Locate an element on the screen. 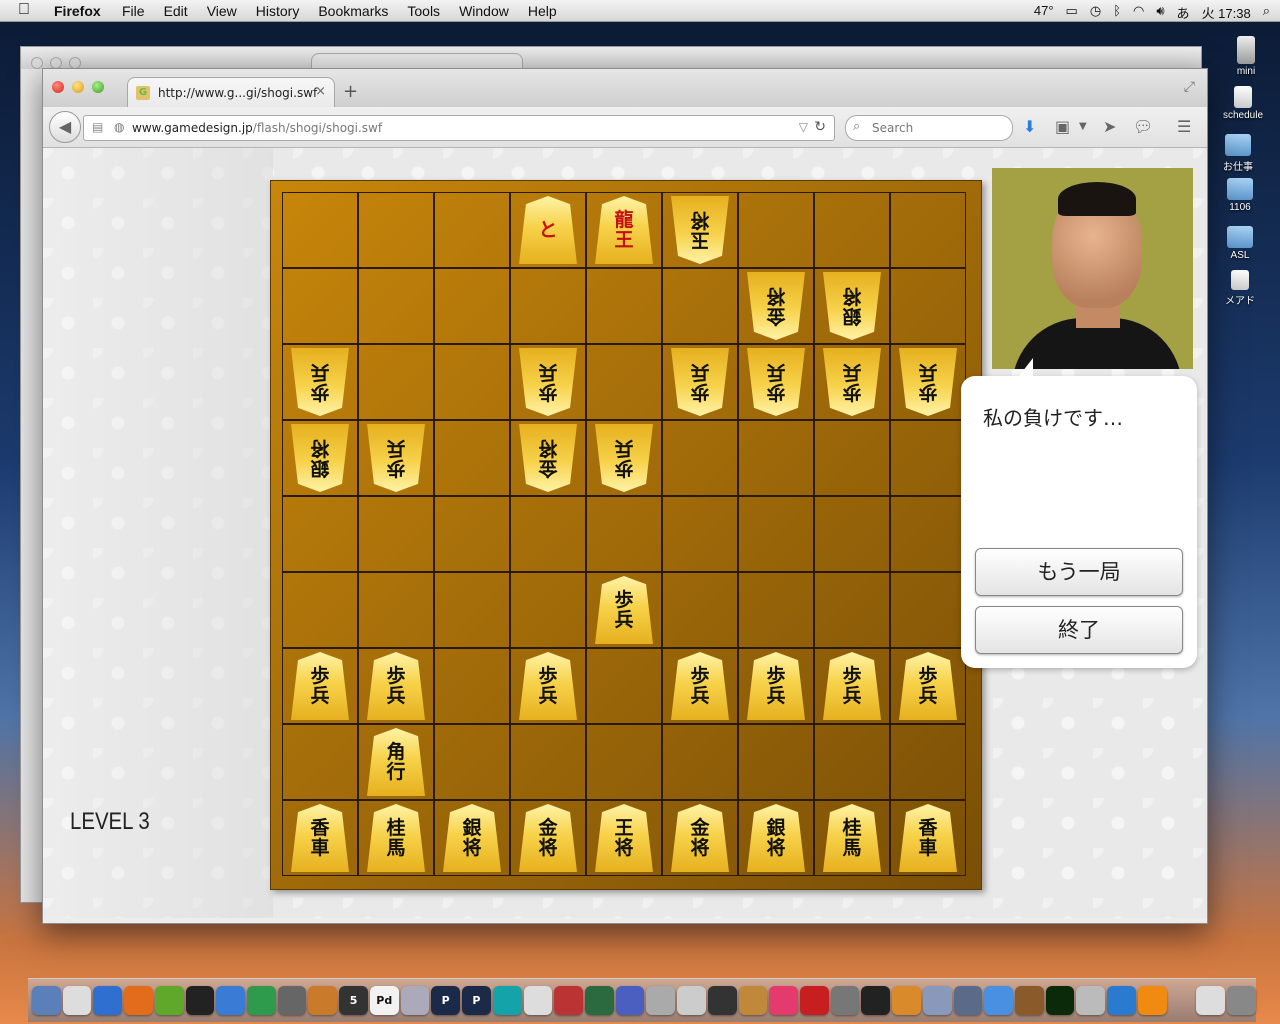  folder-app-icon is located at coordinates (1029, 1000).